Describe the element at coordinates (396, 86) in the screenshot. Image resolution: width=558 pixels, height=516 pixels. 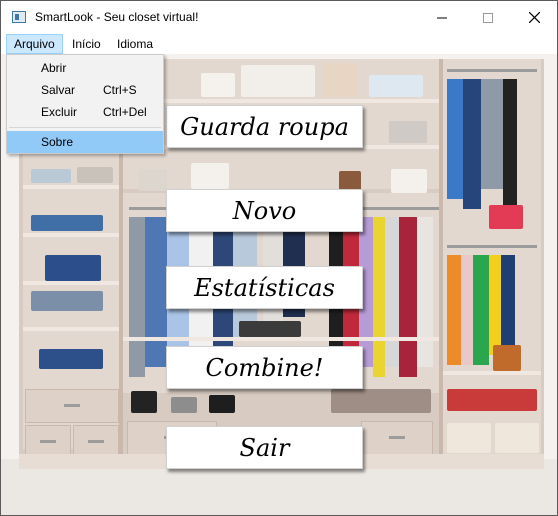
I see `pillow` at that location.